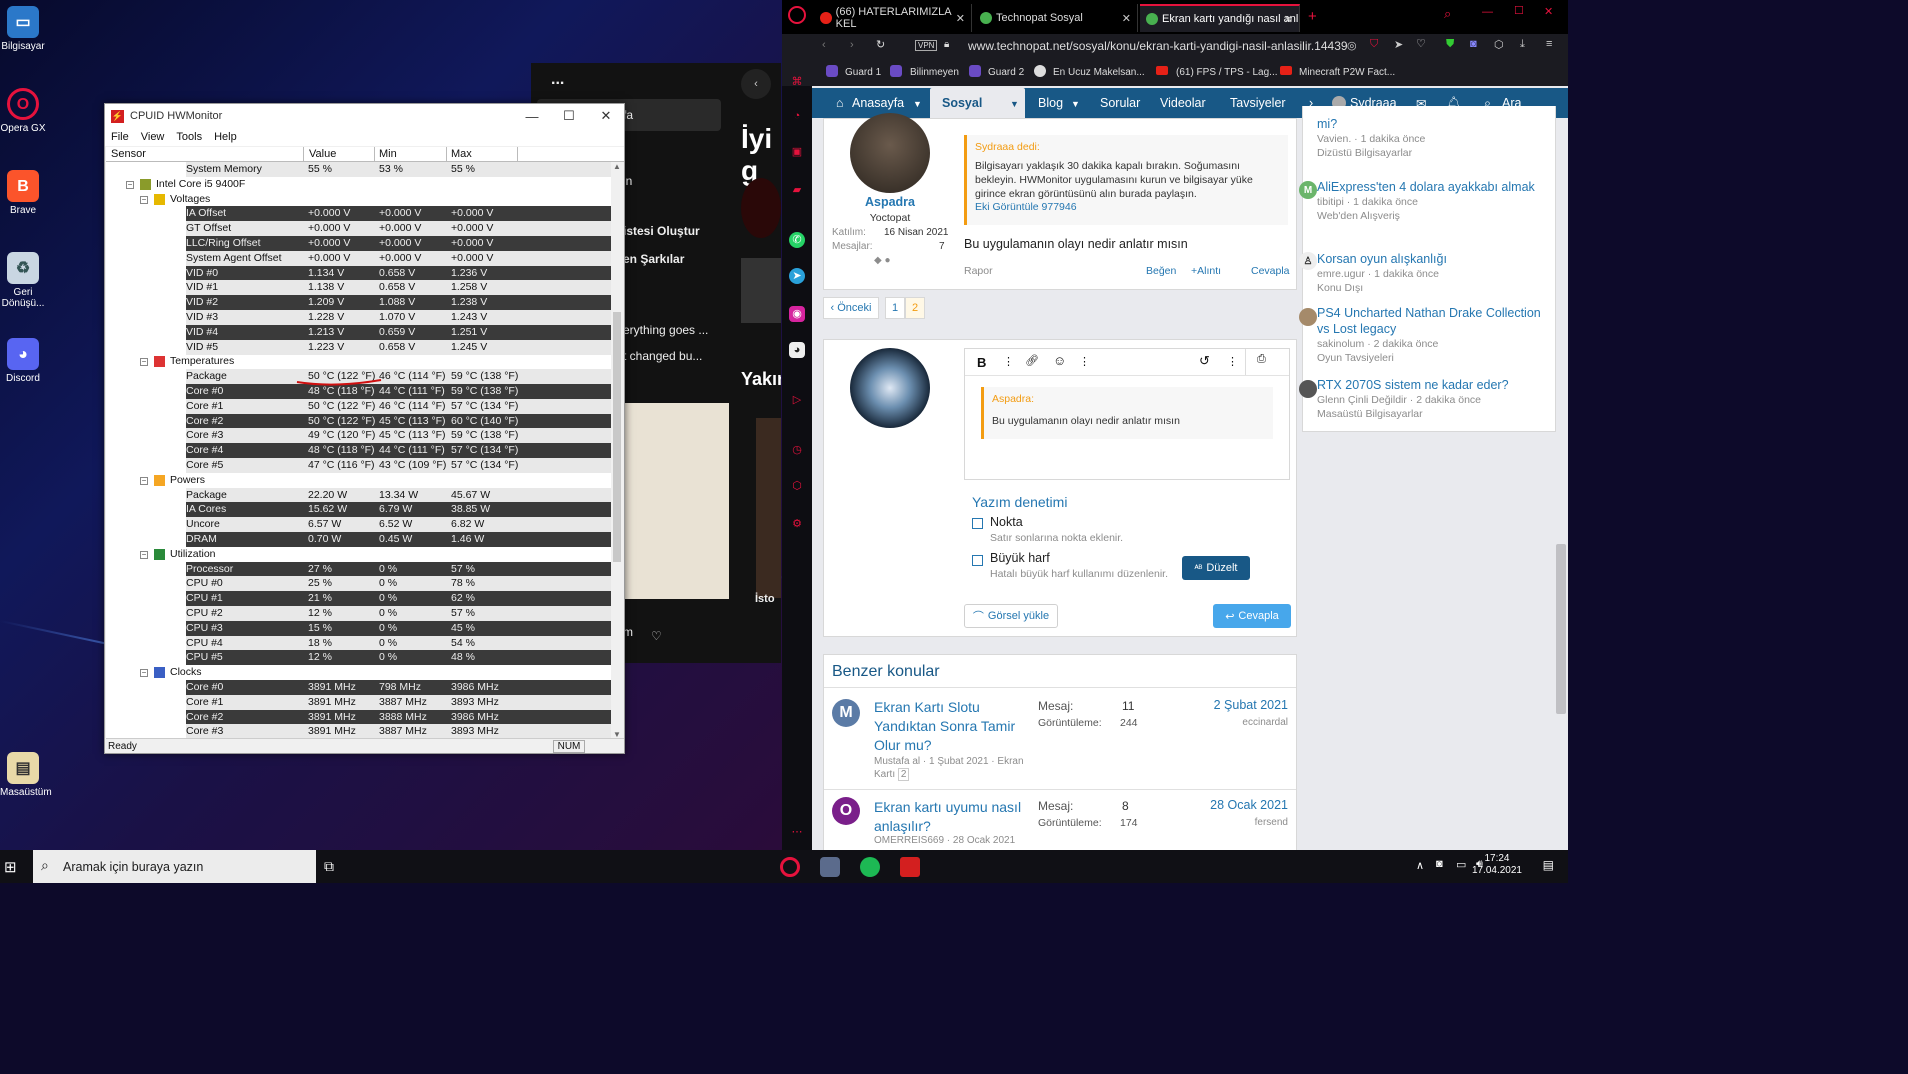  I want to click on sensor-group: − Temperatures, so click(359, 361).